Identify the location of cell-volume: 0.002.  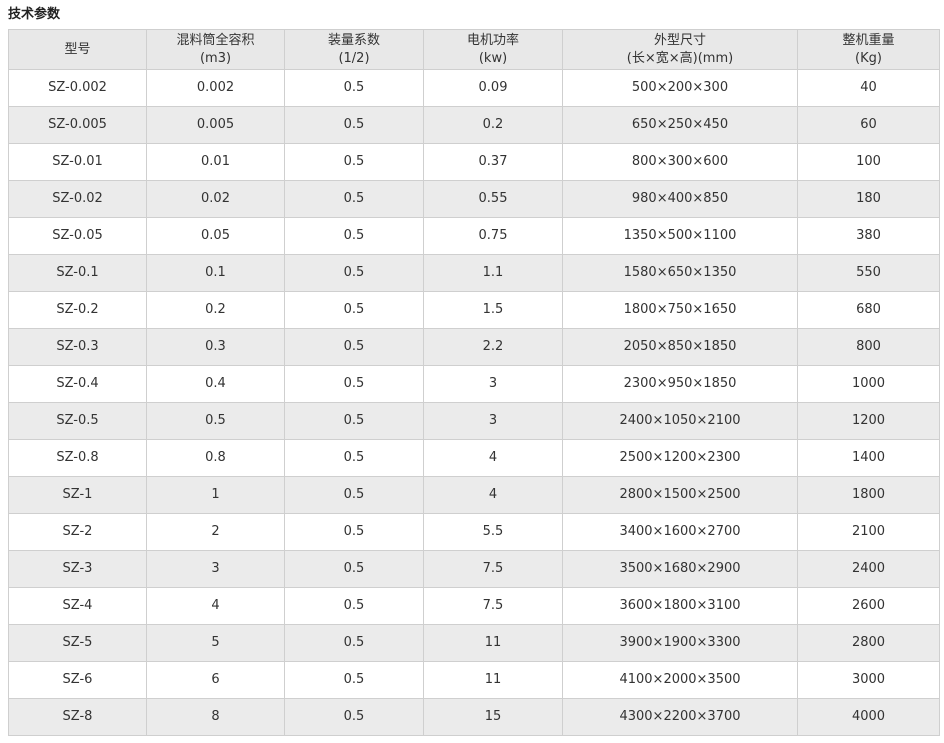
(215, 88).